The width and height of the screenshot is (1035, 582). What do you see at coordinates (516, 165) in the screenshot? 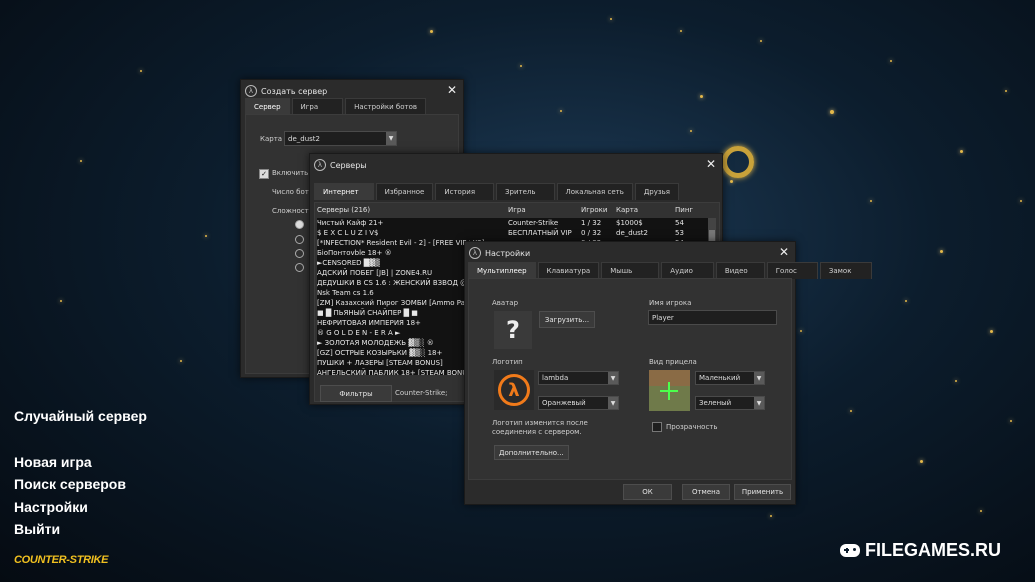
I see `servers-titlebar: λ Серверы ✕` at bounding box center [516, 165].